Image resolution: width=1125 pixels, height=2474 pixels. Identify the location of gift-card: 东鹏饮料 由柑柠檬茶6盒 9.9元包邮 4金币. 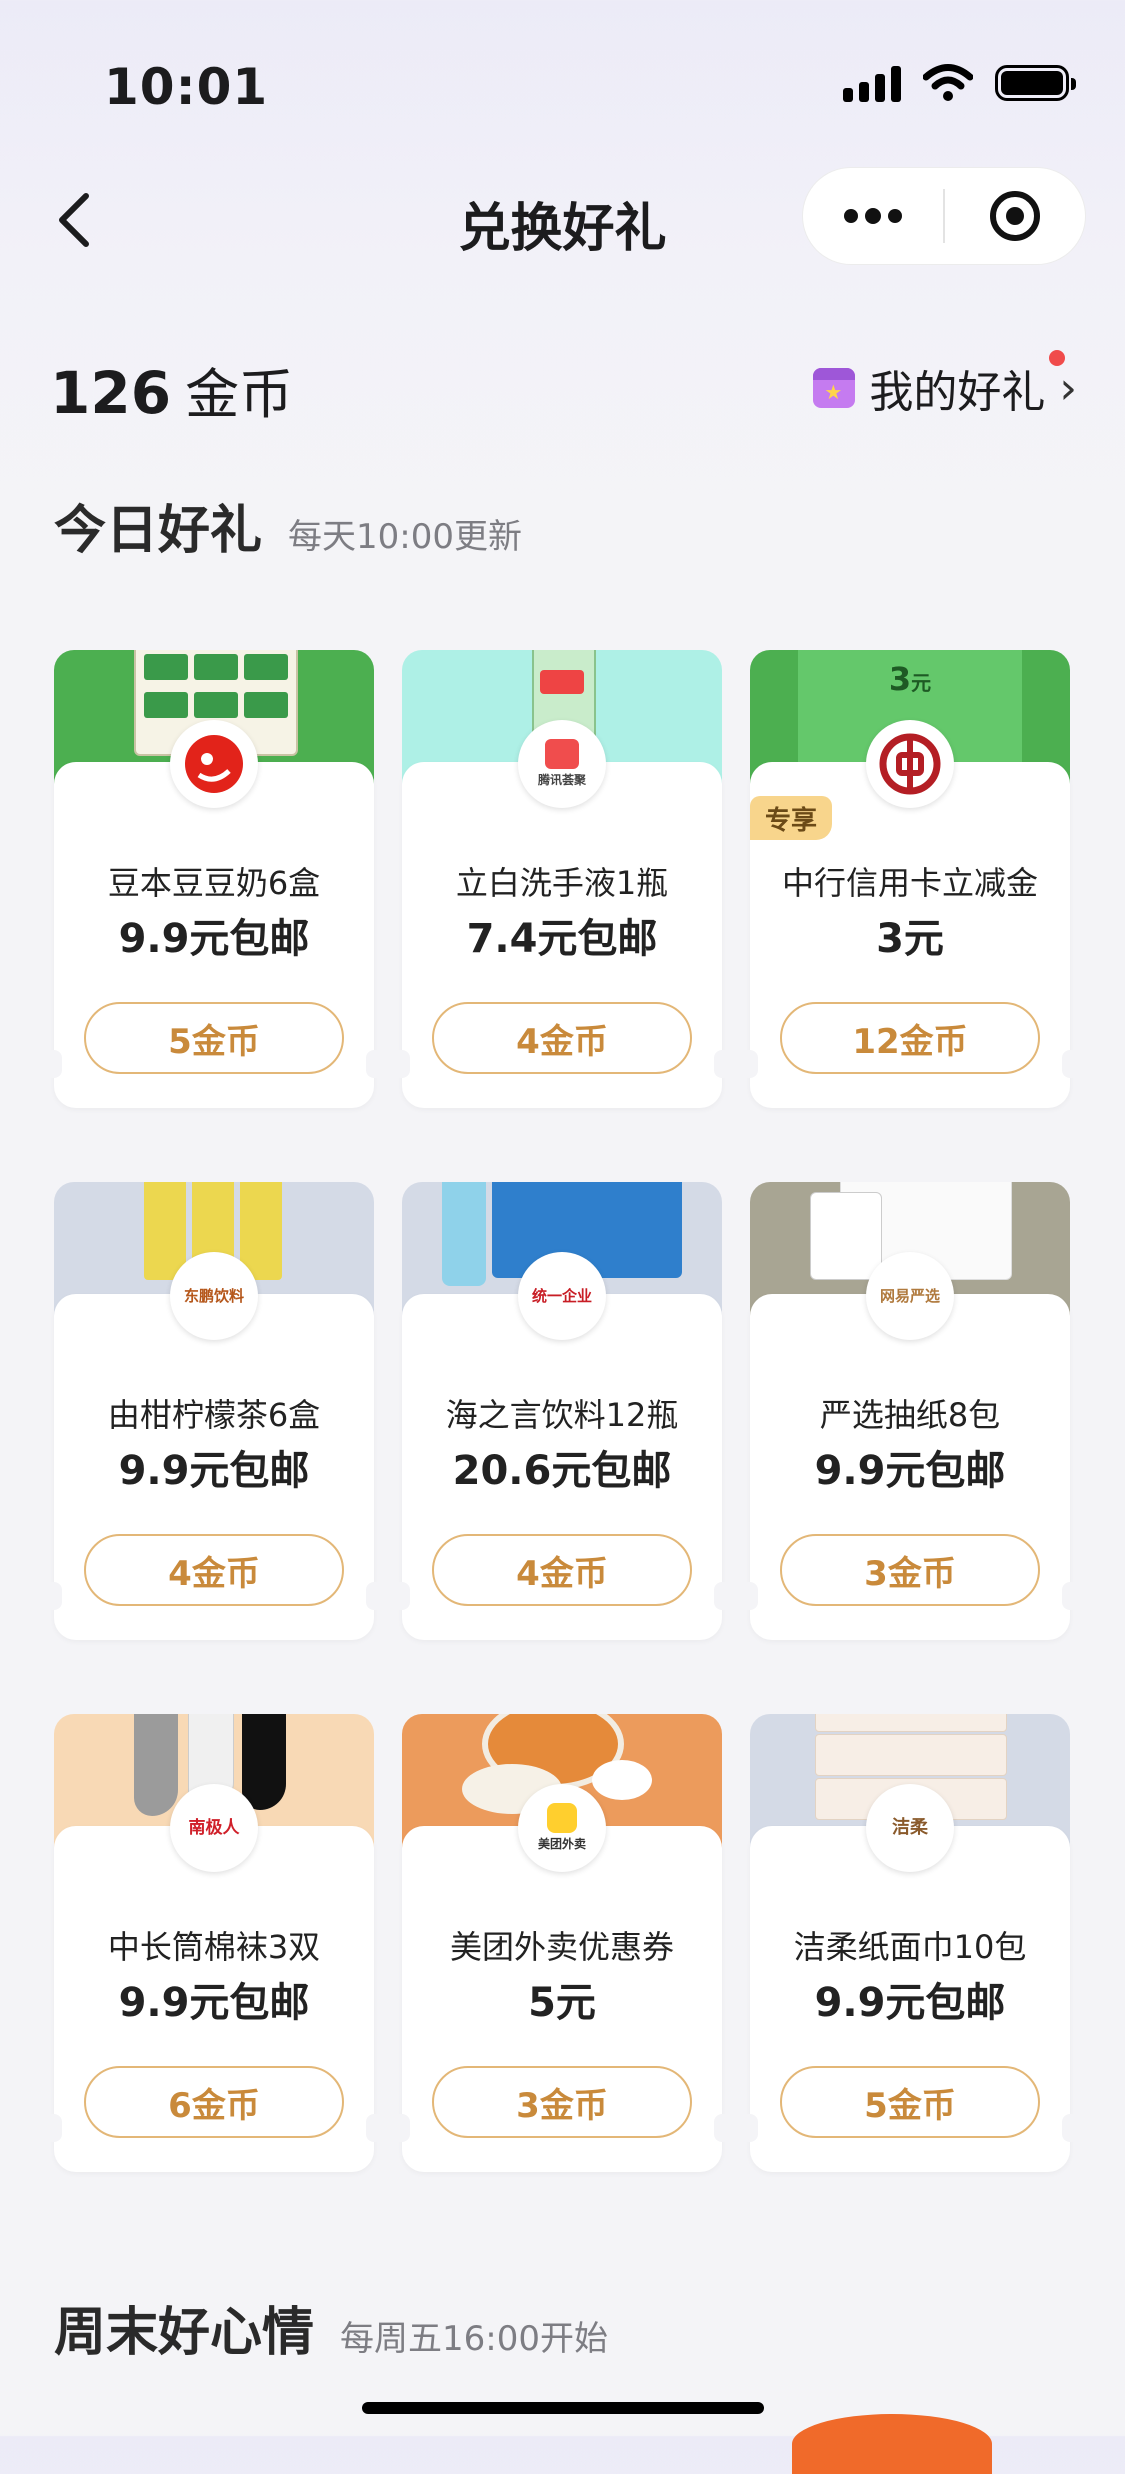
(214, 1411).